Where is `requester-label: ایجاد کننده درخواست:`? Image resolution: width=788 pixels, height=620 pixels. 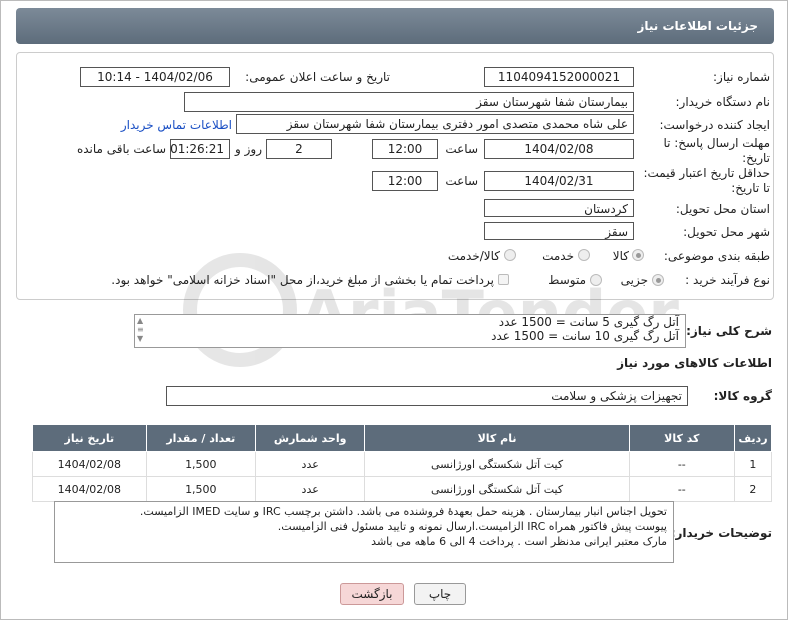 requester-label: ایجاد کننده درخواست: is located at coordinates (714, 125).